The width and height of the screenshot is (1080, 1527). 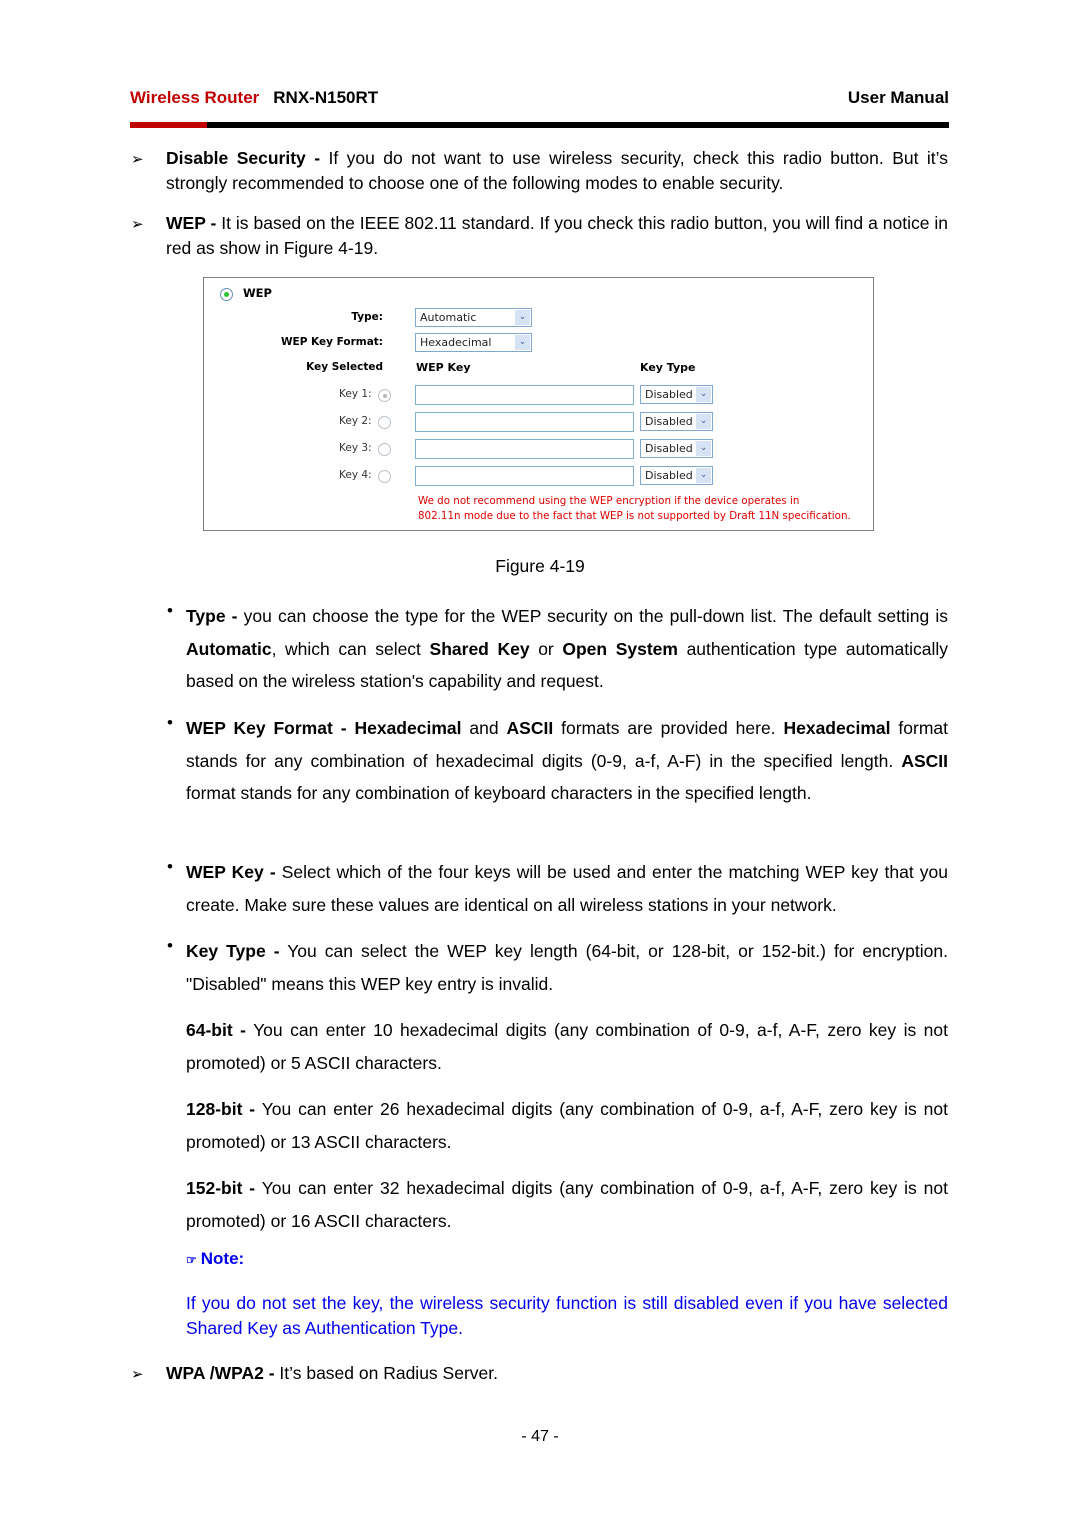 I want to click on key-4-input, so click(x=524, y=476).